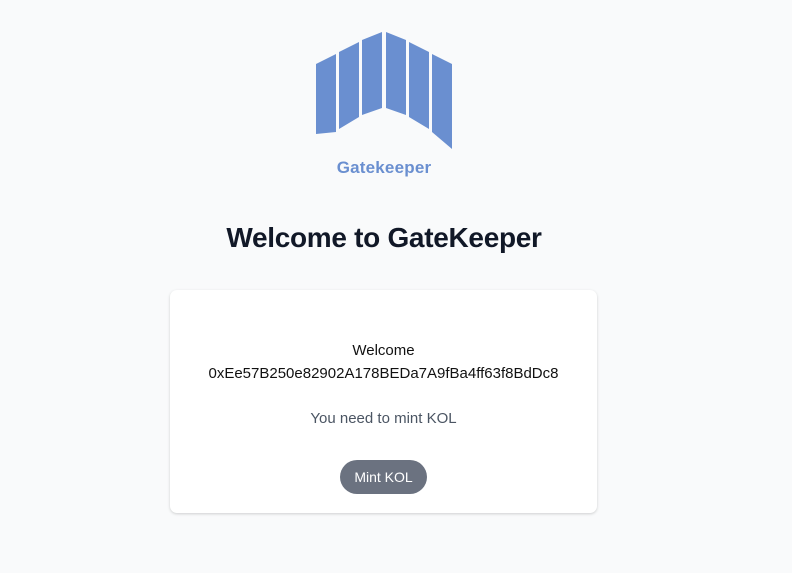 This screenshot has height=573, width=792. Describe the element at coordinates (383, 477) in the screenshot. I see `mint-kol-button: Mint KOL` at that location.